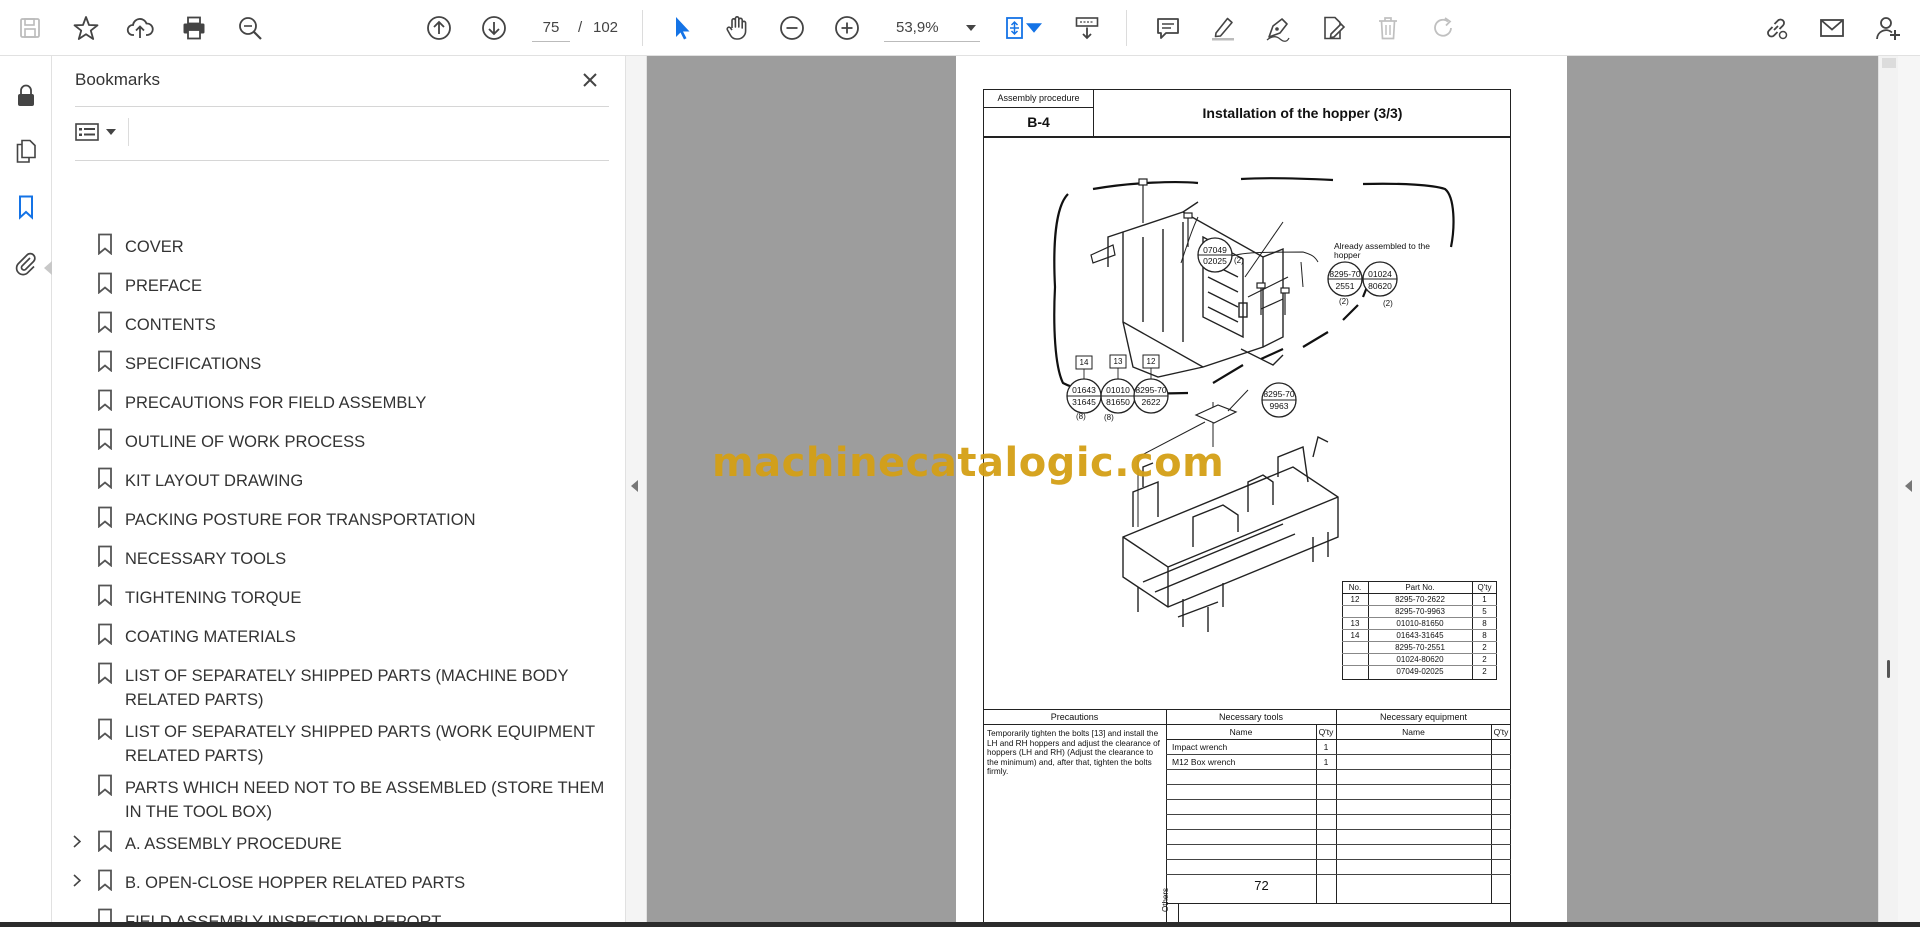 The image size is (1920, 927). What do you see at coordinates (1278, 28) in the screenshot?
I see `draw-pen-icon` at bounding box center [1278, 28].